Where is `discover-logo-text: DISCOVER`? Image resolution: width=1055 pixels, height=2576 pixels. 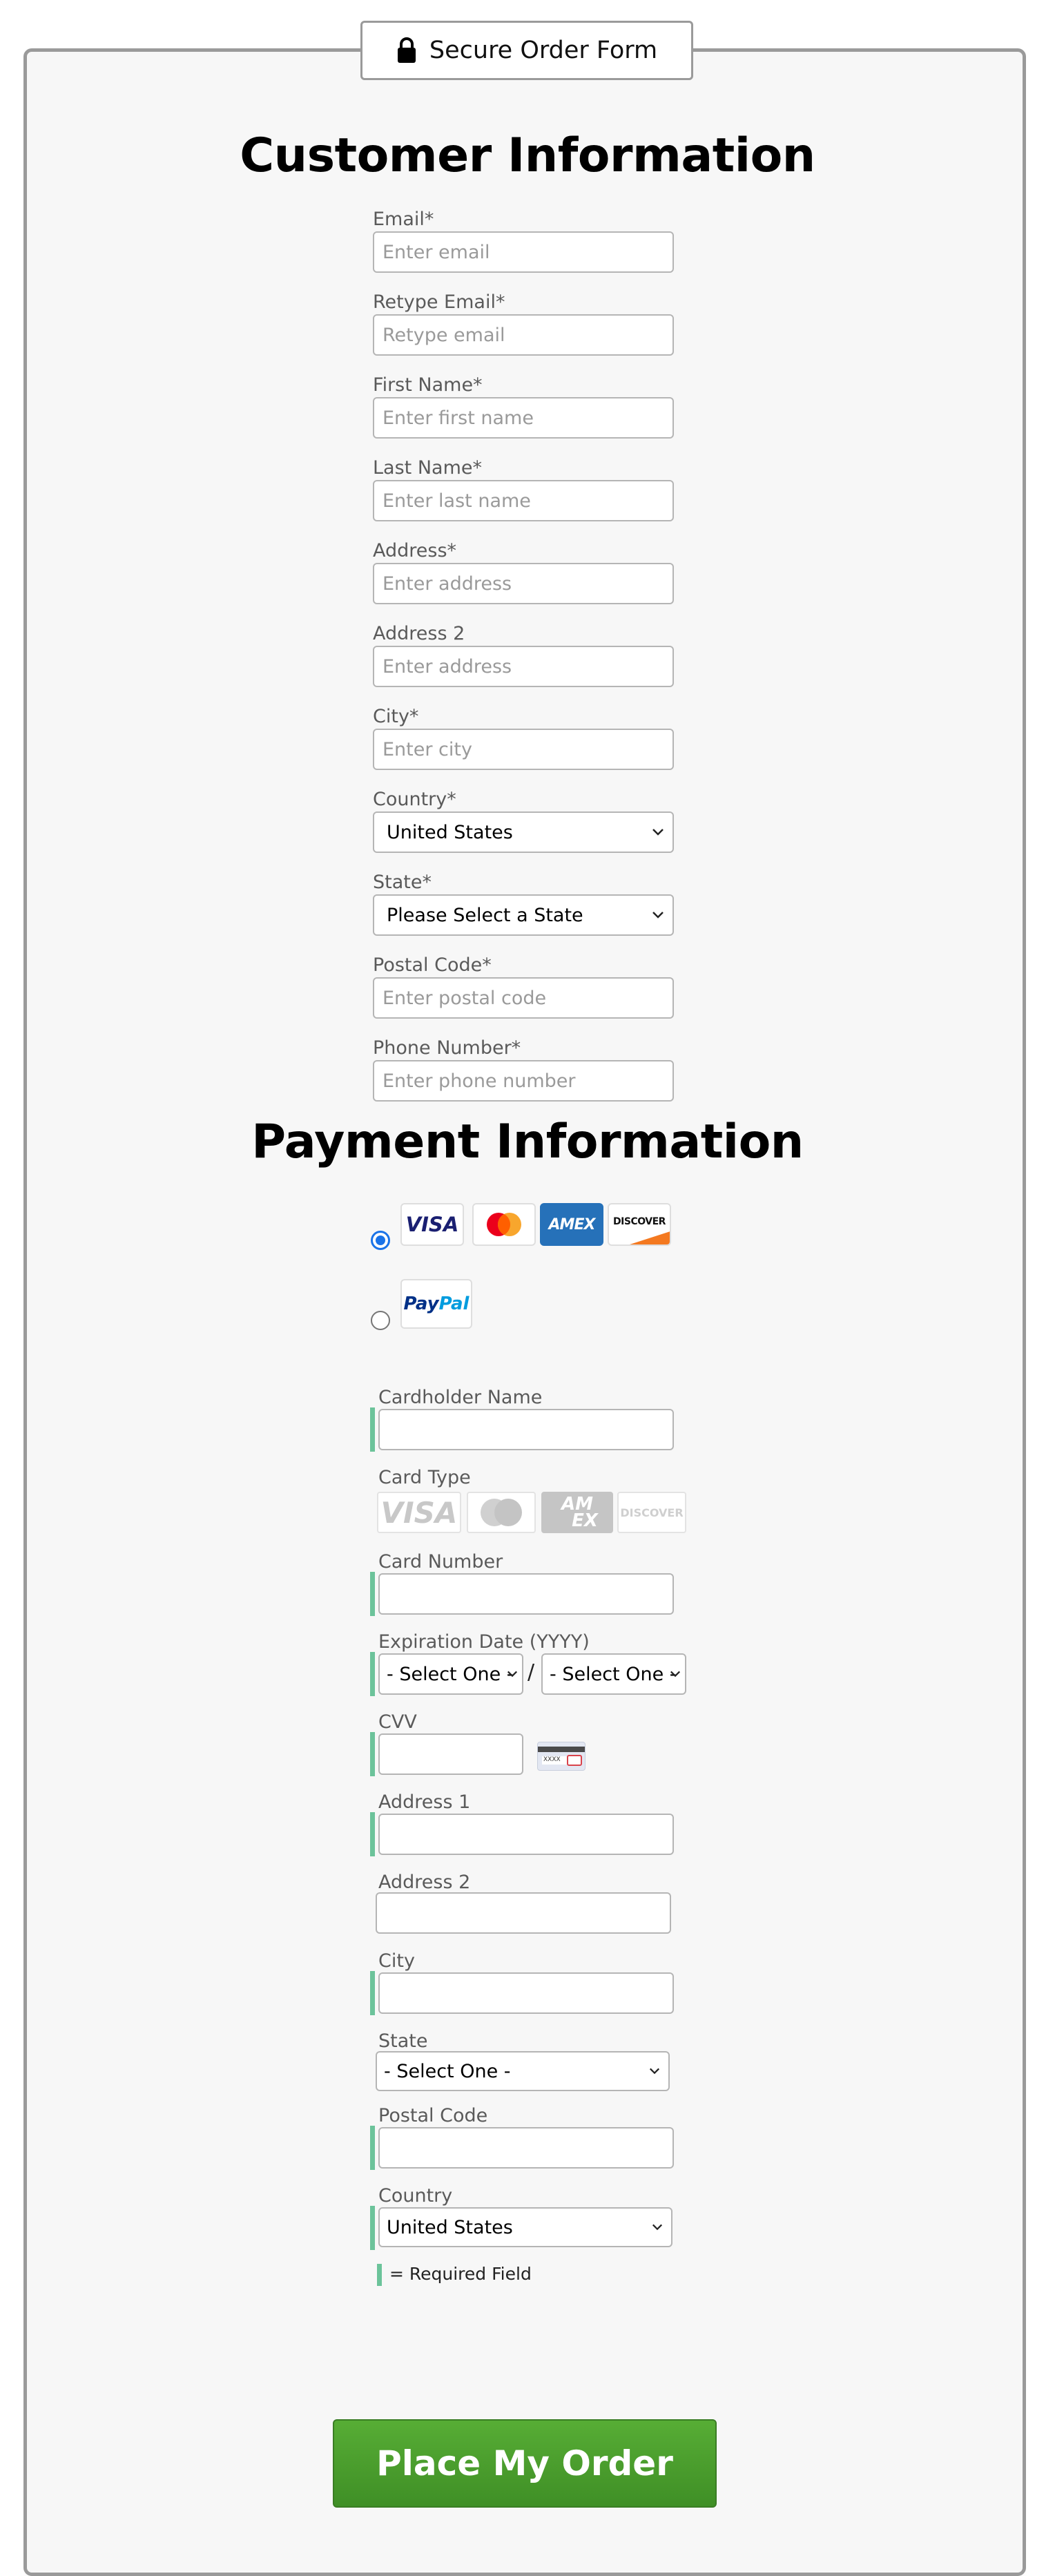 discover-logo-text: DISCOVER is located at coordinates (640, 1221).